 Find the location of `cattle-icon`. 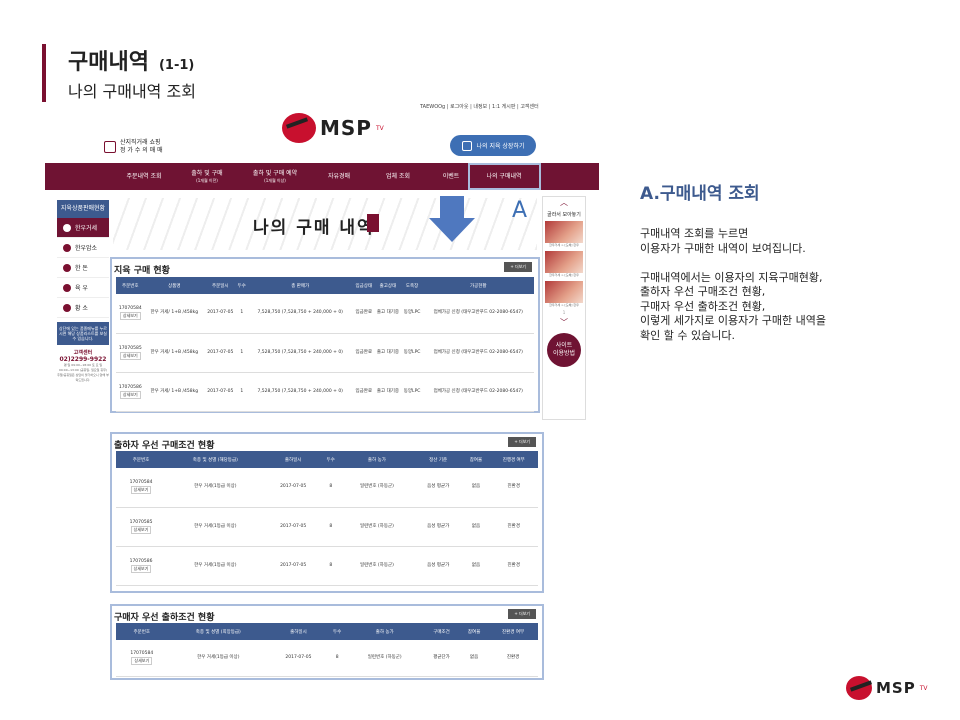

cattle-icon is located at coordinates (67, 287).